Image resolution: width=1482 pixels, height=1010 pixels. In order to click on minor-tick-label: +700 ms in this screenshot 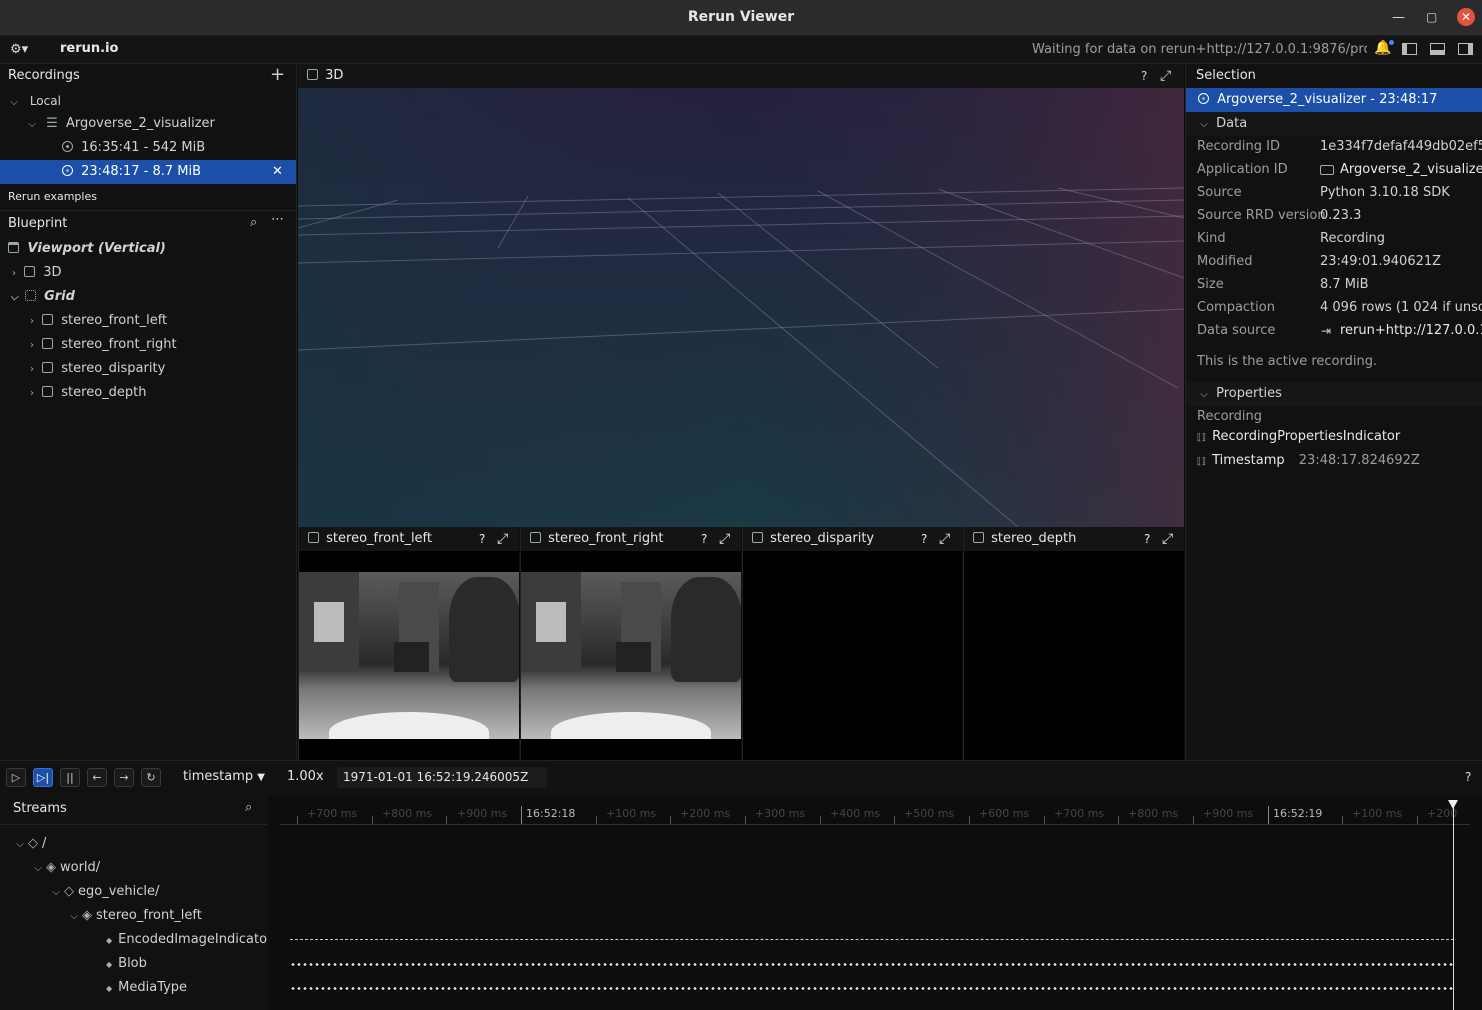, I will do `click(1079, 813)`.